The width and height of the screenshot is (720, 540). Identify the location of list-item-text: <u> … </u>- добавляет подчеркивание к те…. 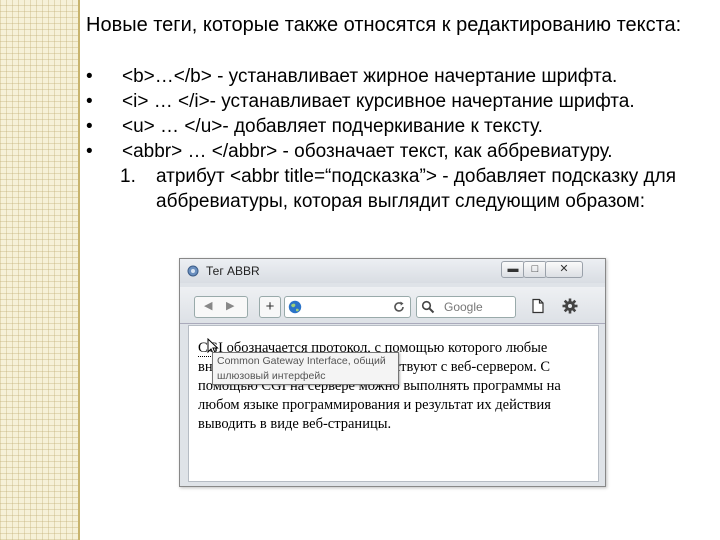
(332, 126).